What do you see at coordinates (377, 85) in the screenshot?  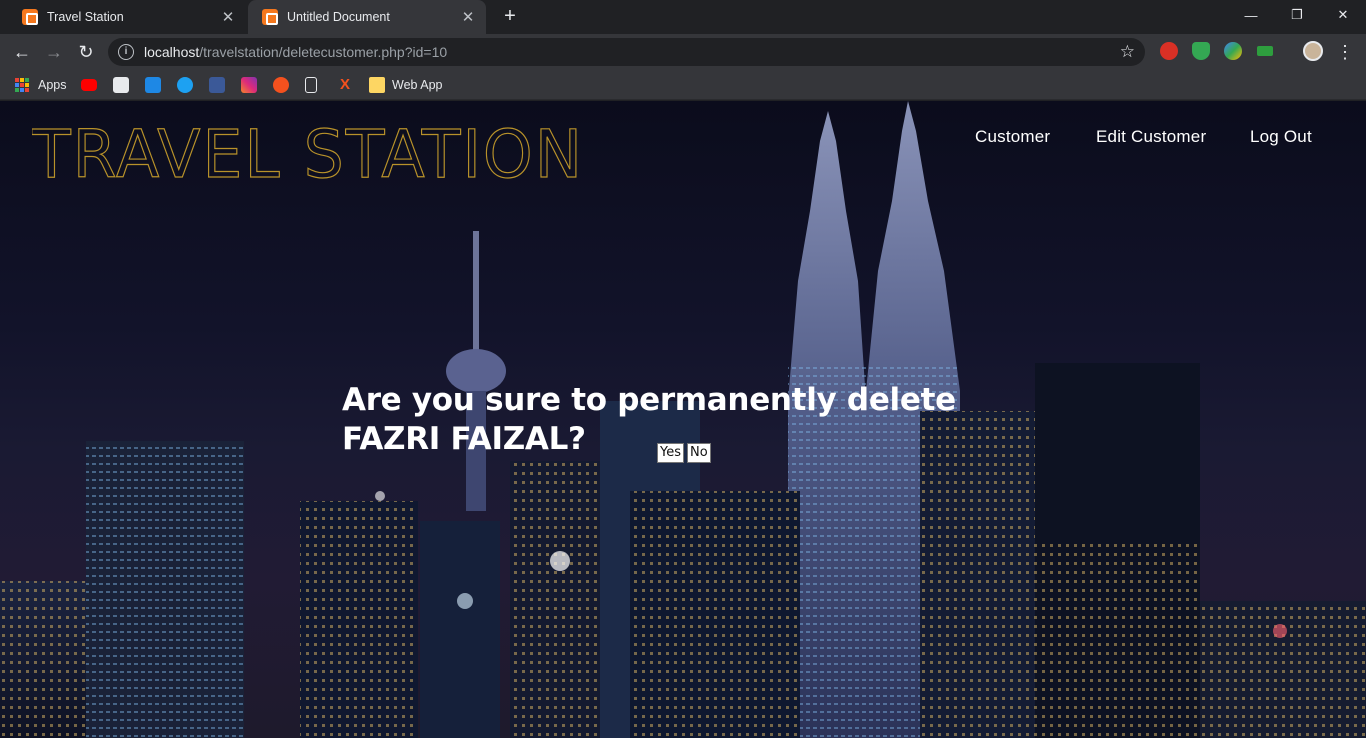 I see `folder-icon` at bounding box center [377, 85].